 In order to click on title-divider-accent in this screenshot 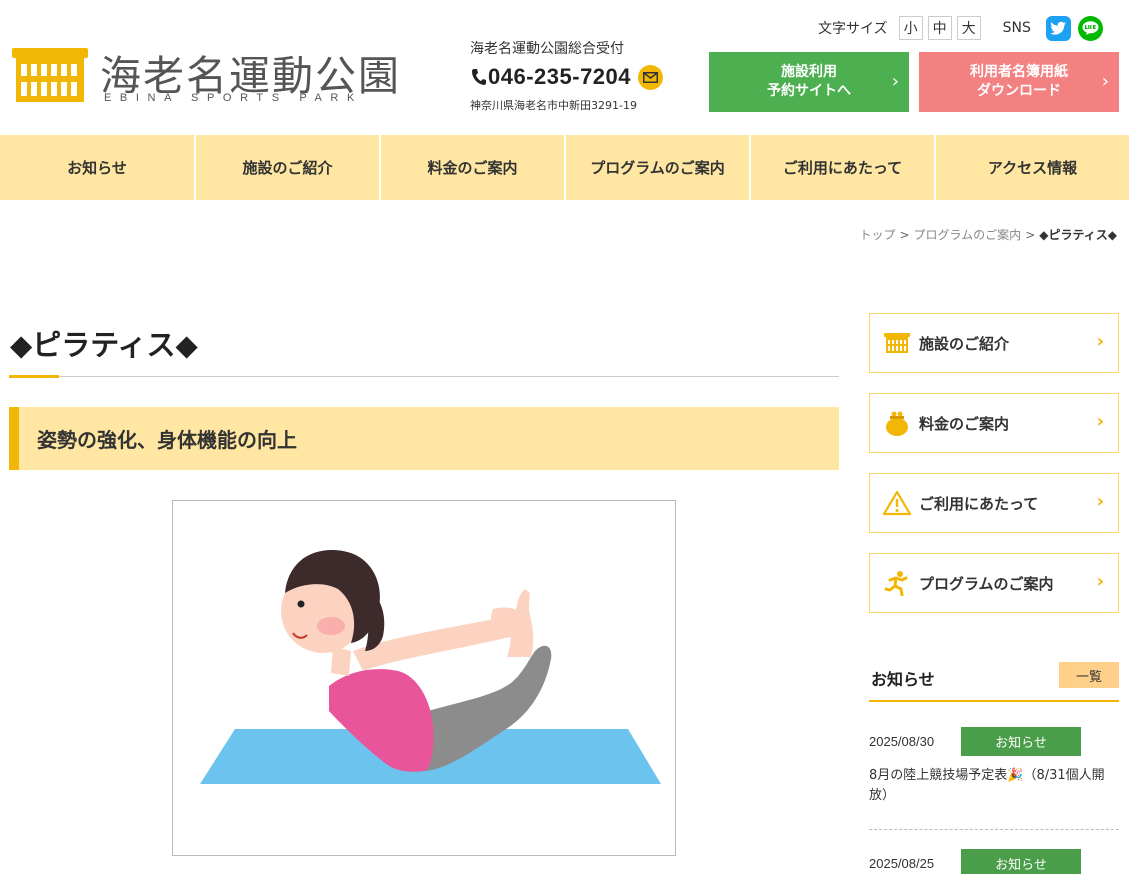, I will do `click(34, 376)`.